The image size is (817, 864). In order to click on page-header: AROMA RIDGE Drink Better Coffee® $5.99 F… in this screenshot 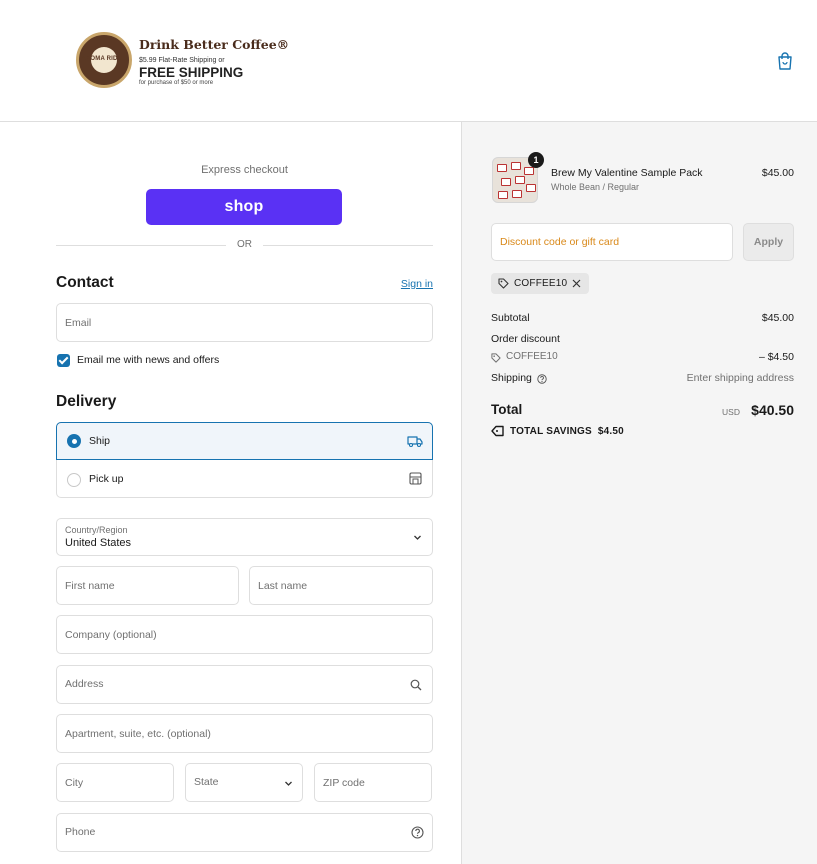, I will do `click(408, 61)`.